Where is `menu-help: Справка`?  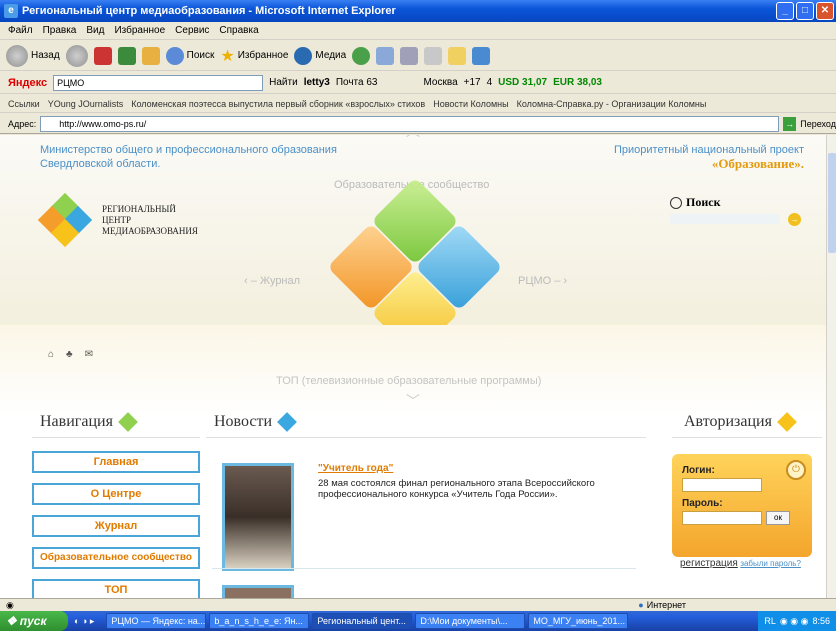 menu-help: Справка is located at coordinates (238, 30).